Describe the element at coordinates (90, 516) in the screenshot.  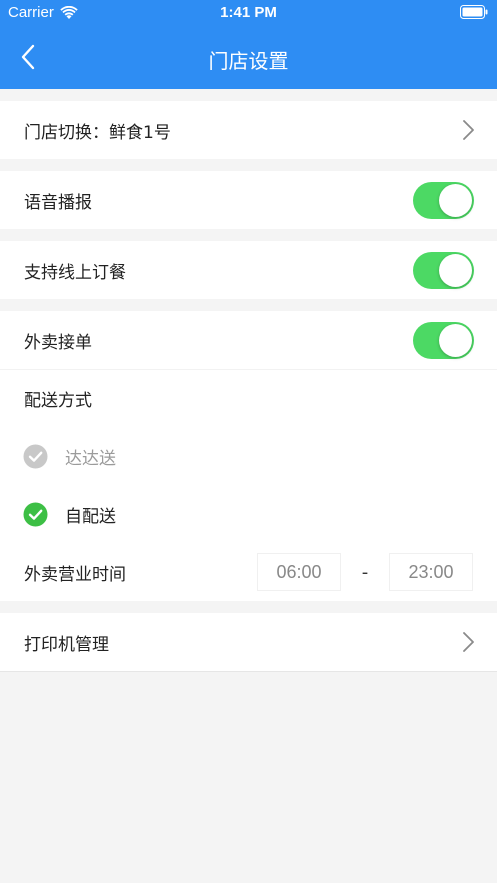
I see `delivery-option-label: 自配送` at that location.